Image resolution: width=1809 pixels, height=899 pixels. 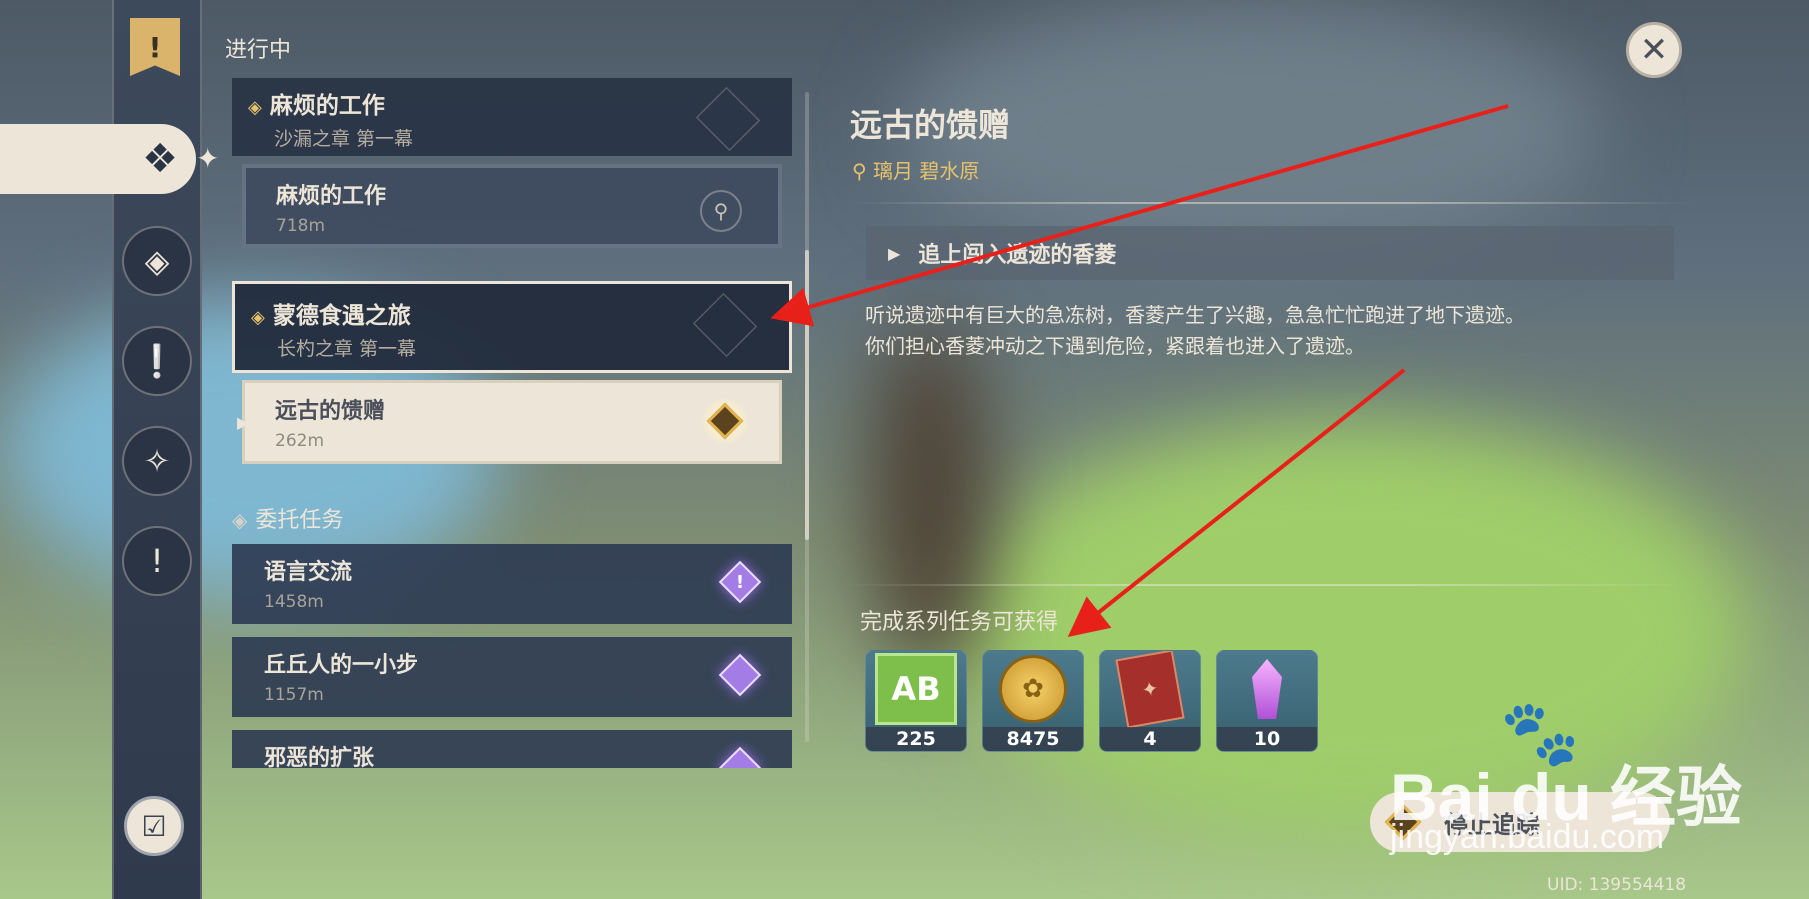 I want to click on sub-quest-item-selected: ▶ 远古的馈赠 262m, so click(x=509, y=422).